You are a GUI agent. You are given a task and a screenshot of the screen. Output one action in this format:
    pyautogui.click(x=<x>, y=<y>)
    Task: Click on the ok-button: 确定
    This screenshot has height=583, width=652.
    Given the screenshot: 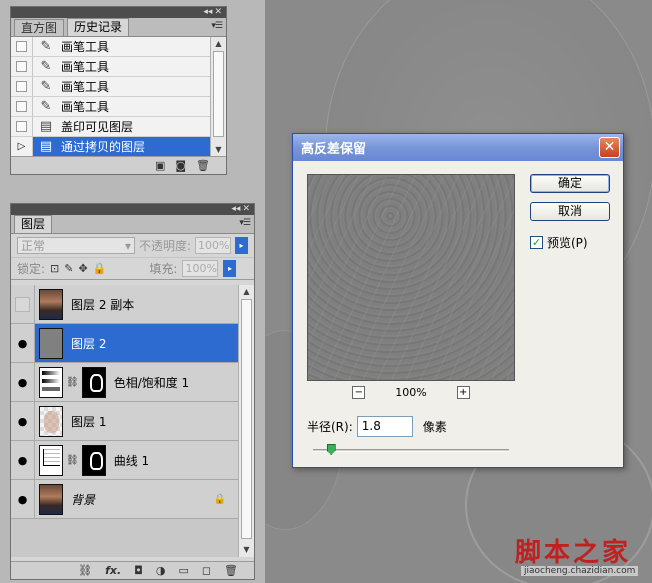 What is the action you would take?
    pyautogui.click(x=570, y=183)
    